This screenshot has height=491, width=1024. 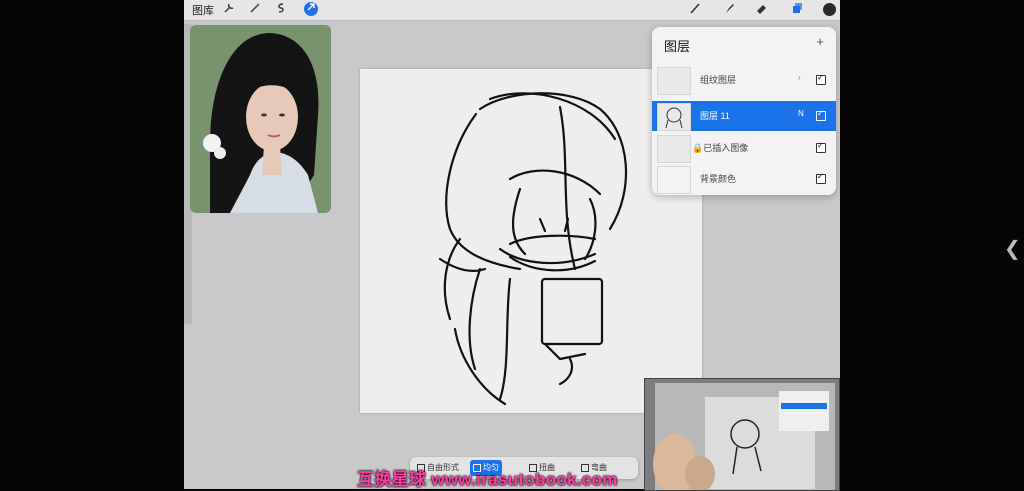 I want to click on layers-panel: 图层 + 组纹图层 › 图层 11 N 🔒已插入图像 背景颜色, so click(x=744, y=111).